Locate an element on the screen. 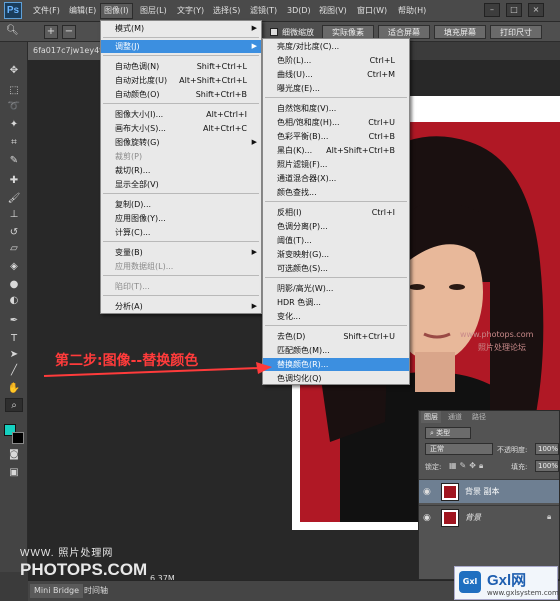 Image resolution: width=560 pixels, height=601 pixels. quick-mask-icon: ◙ is located at coordinates (14, 455).